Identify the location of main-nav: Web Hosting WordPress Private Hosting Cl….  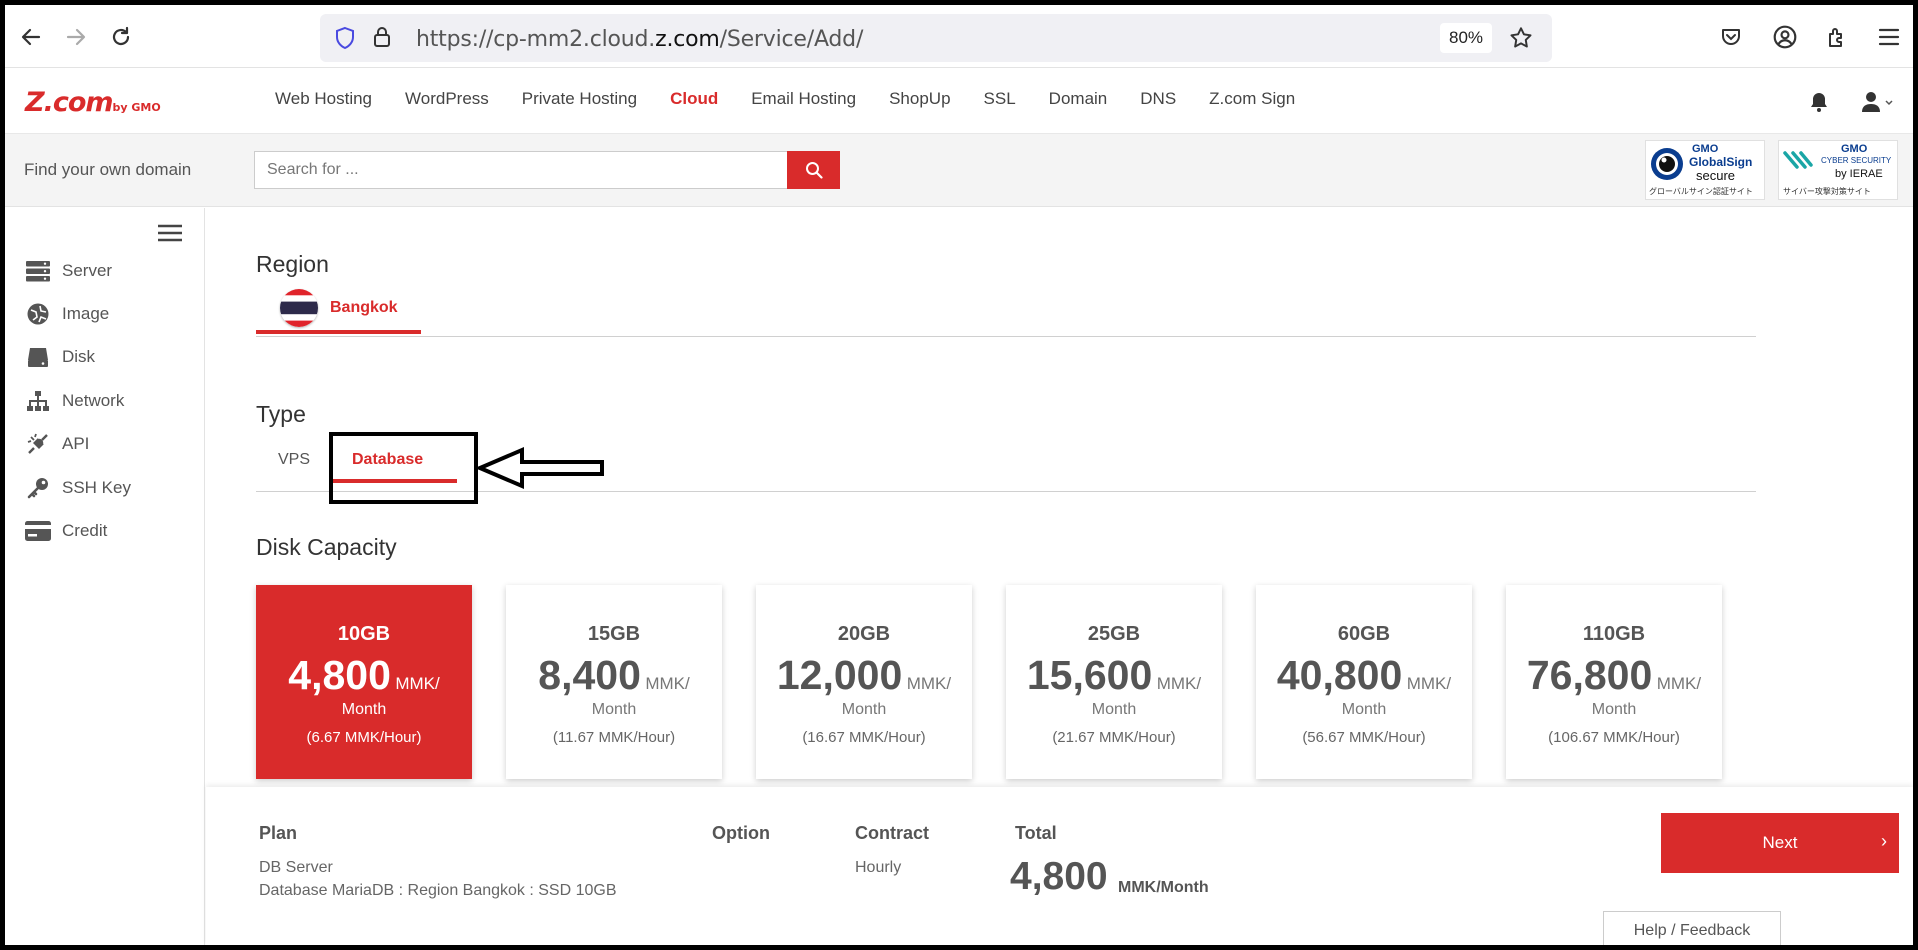
(801, 99).